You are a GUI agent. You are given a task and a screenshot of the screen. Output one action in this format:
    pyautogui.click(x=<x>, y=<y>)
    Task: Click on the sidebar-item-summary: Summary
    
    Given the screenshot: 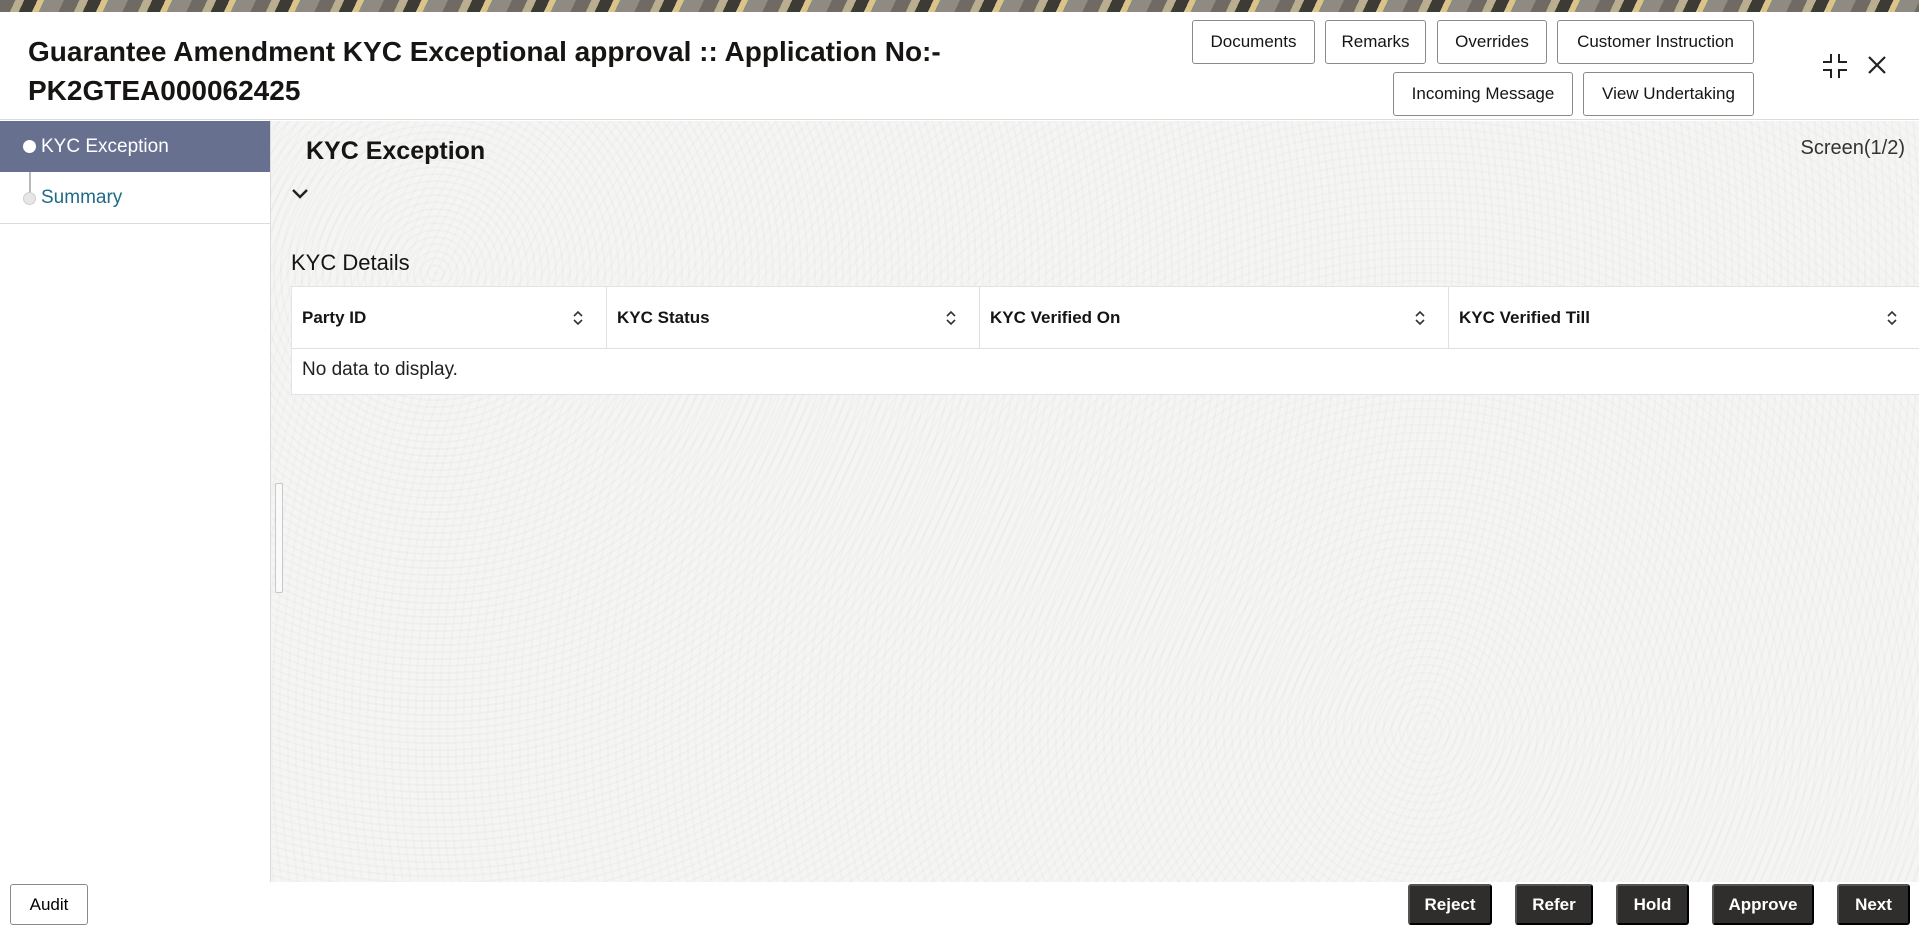 What is the action you would take?
    pyautogui.click(x=135, y=198)
    